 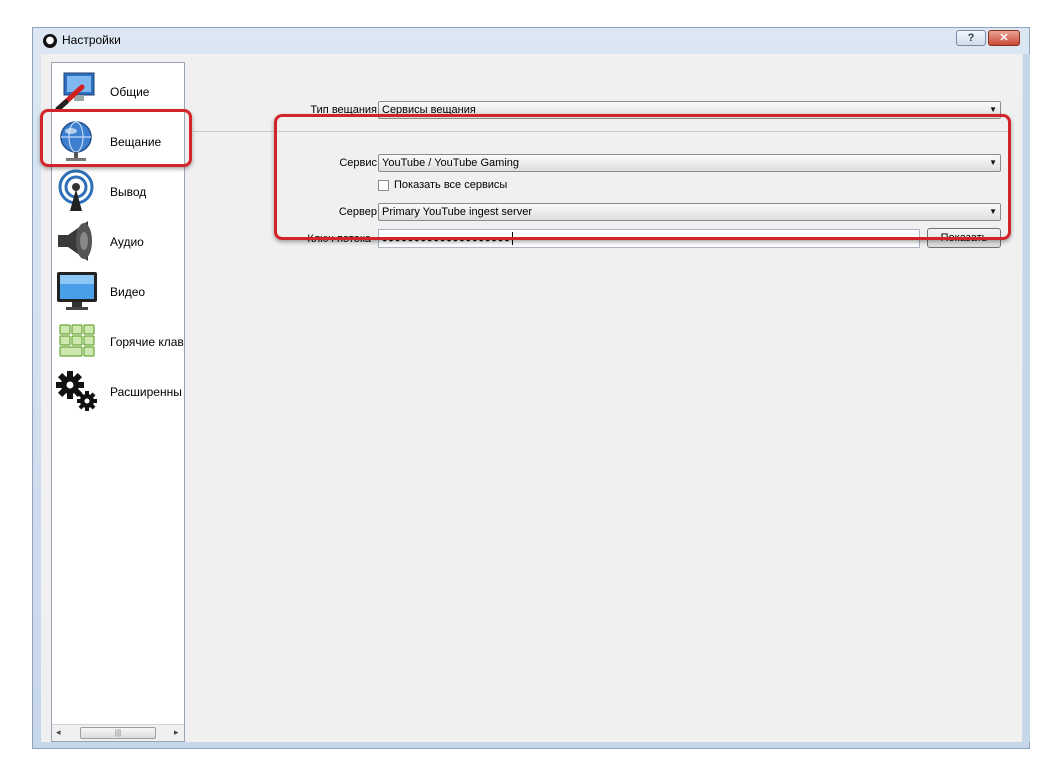 What do you see at coordinates (50, 41) in the screenshot?
I see `obs-logo-icon: ●` at bounding box center [50, 41].